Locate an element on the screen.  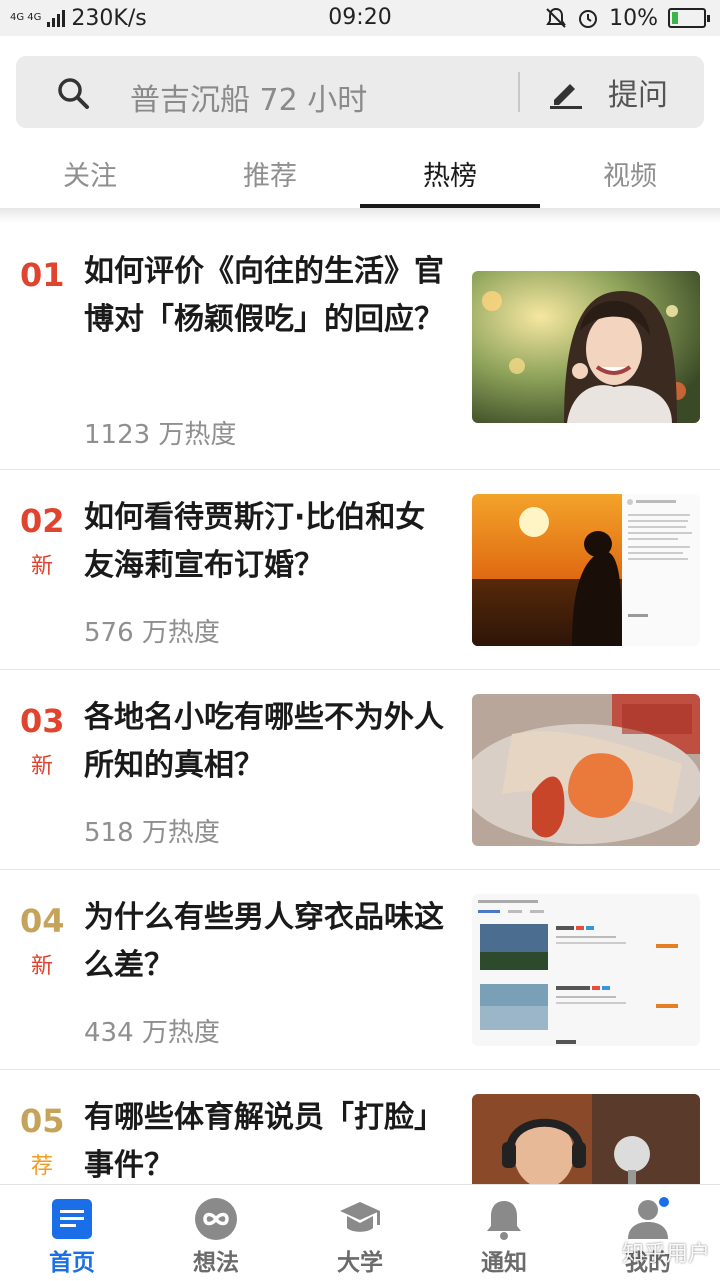
nav-university: 大学 is located at coordinates (360, 1233).